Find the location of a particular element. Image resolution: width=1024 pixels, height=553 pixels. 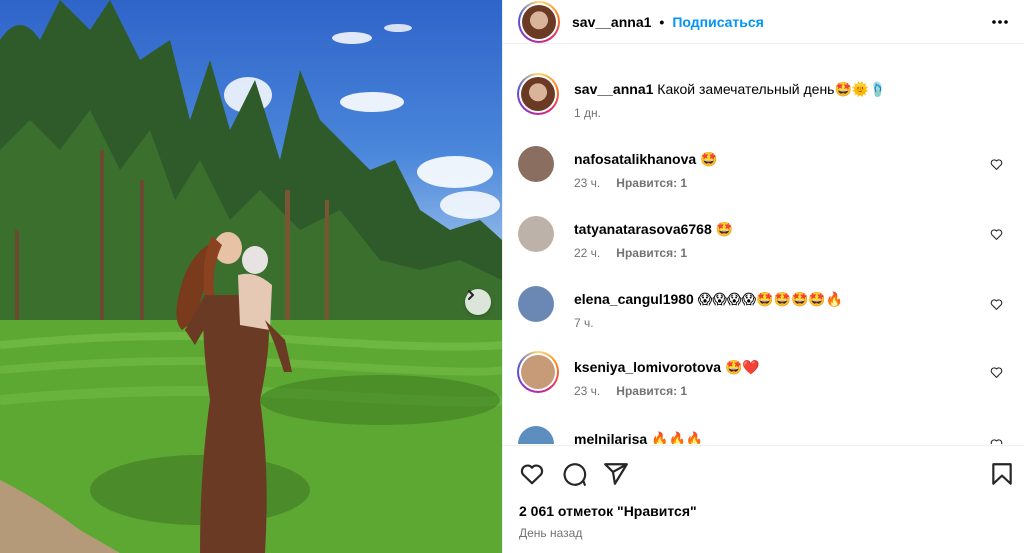

carousel-next-button is located at coordinates (478, 302).